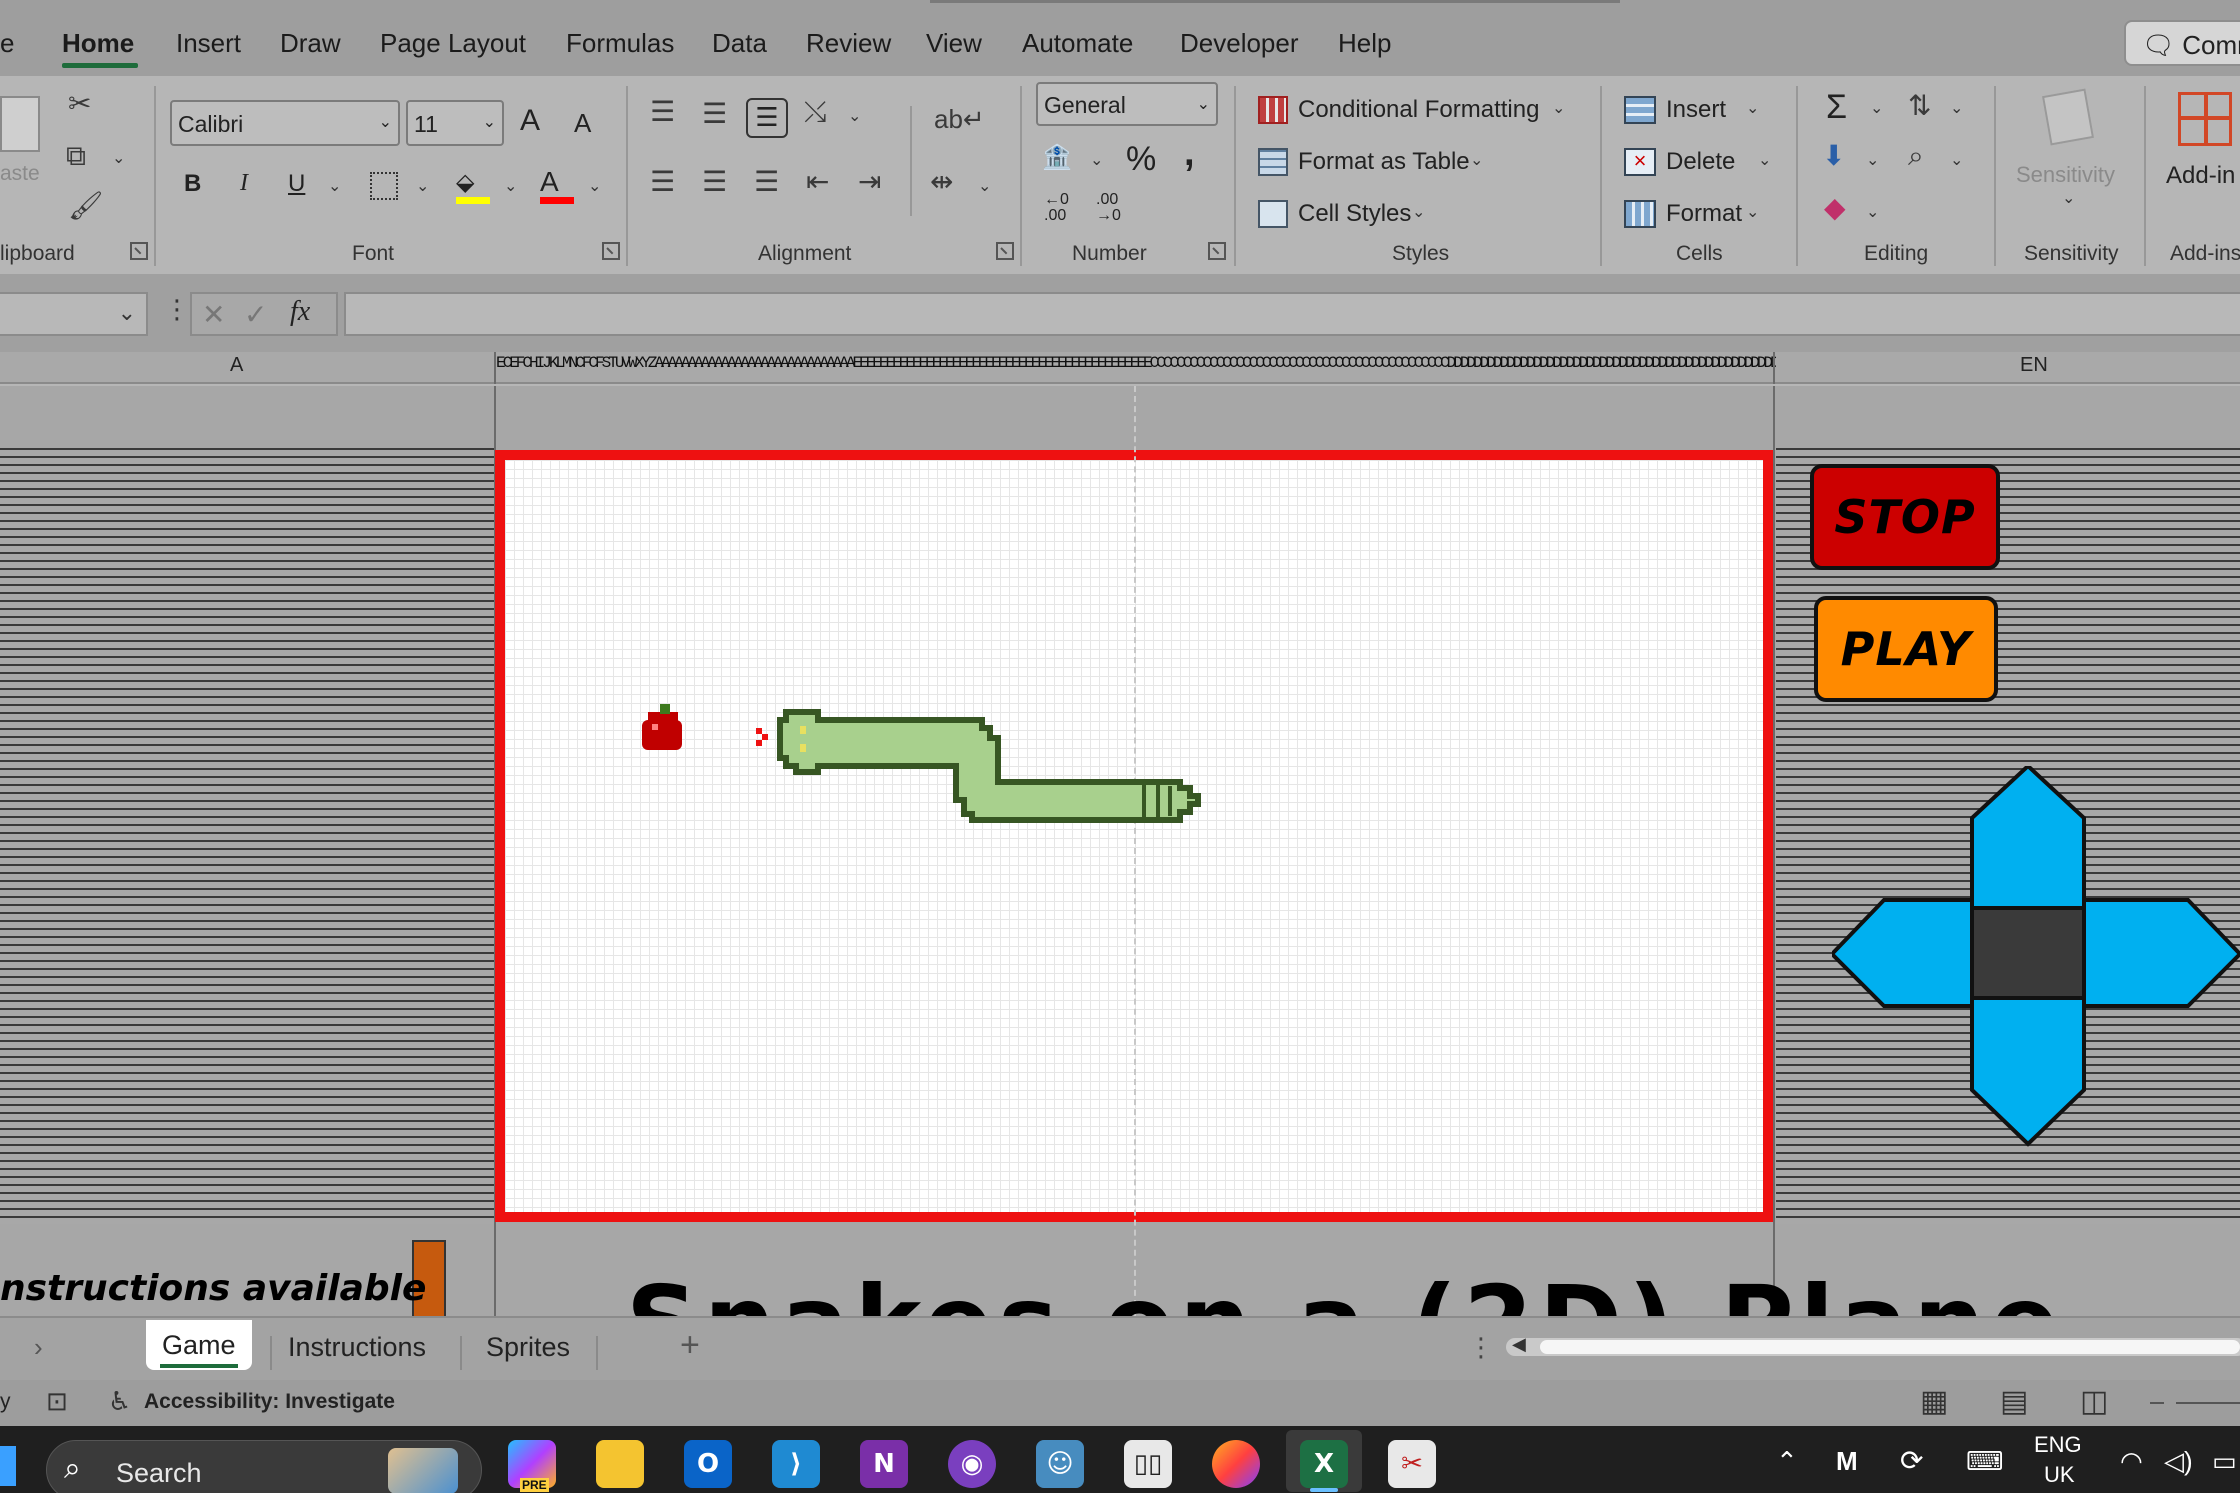 The height and width of the screenshot is (1493, 2240). Describe the element at coordinates (98, 43) in the screenshot. I see `menu-home: Home` at that location.